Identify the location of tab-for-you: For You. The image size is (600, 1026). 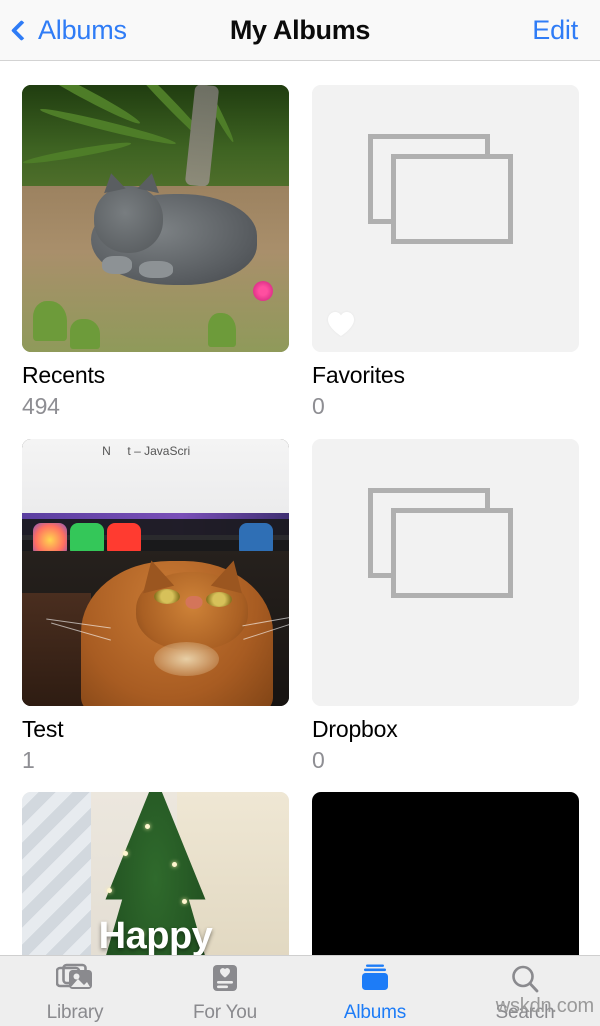
(225, 993).